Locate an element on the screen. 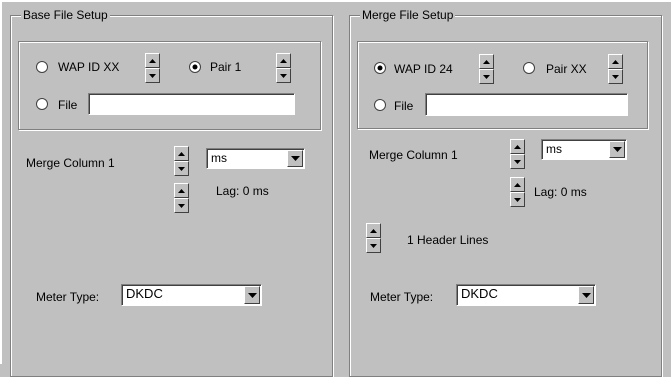 This screenshot has height=377, width=671. base-lag-spinner is located at coordinates (181, 198).